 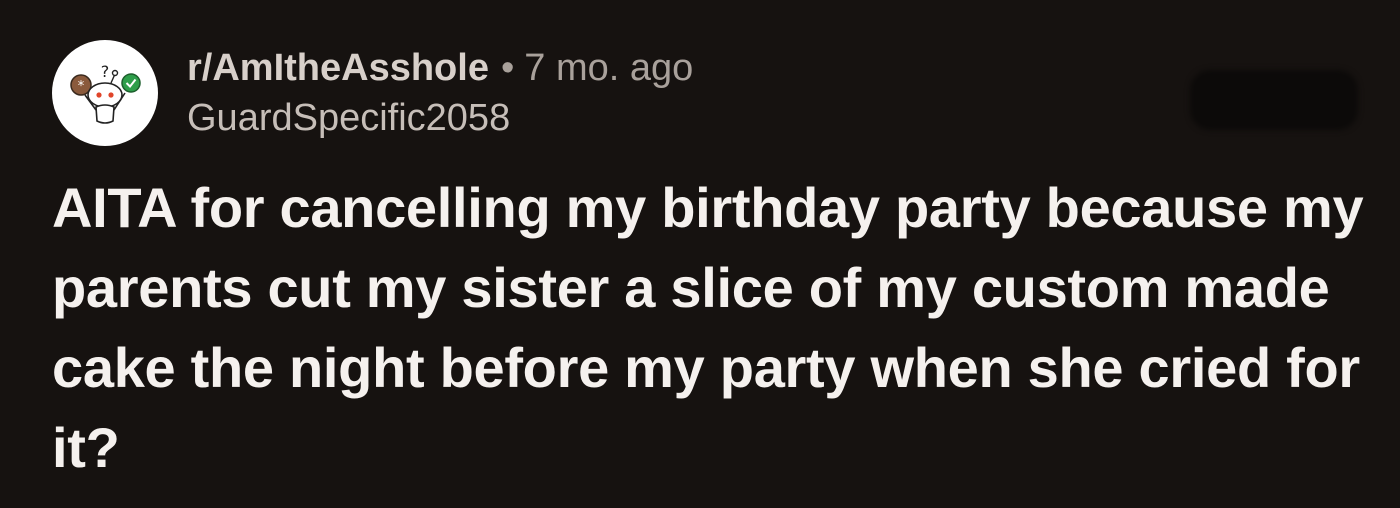 I want to click on user-avatar: * ?, so click(x=105, y=93).